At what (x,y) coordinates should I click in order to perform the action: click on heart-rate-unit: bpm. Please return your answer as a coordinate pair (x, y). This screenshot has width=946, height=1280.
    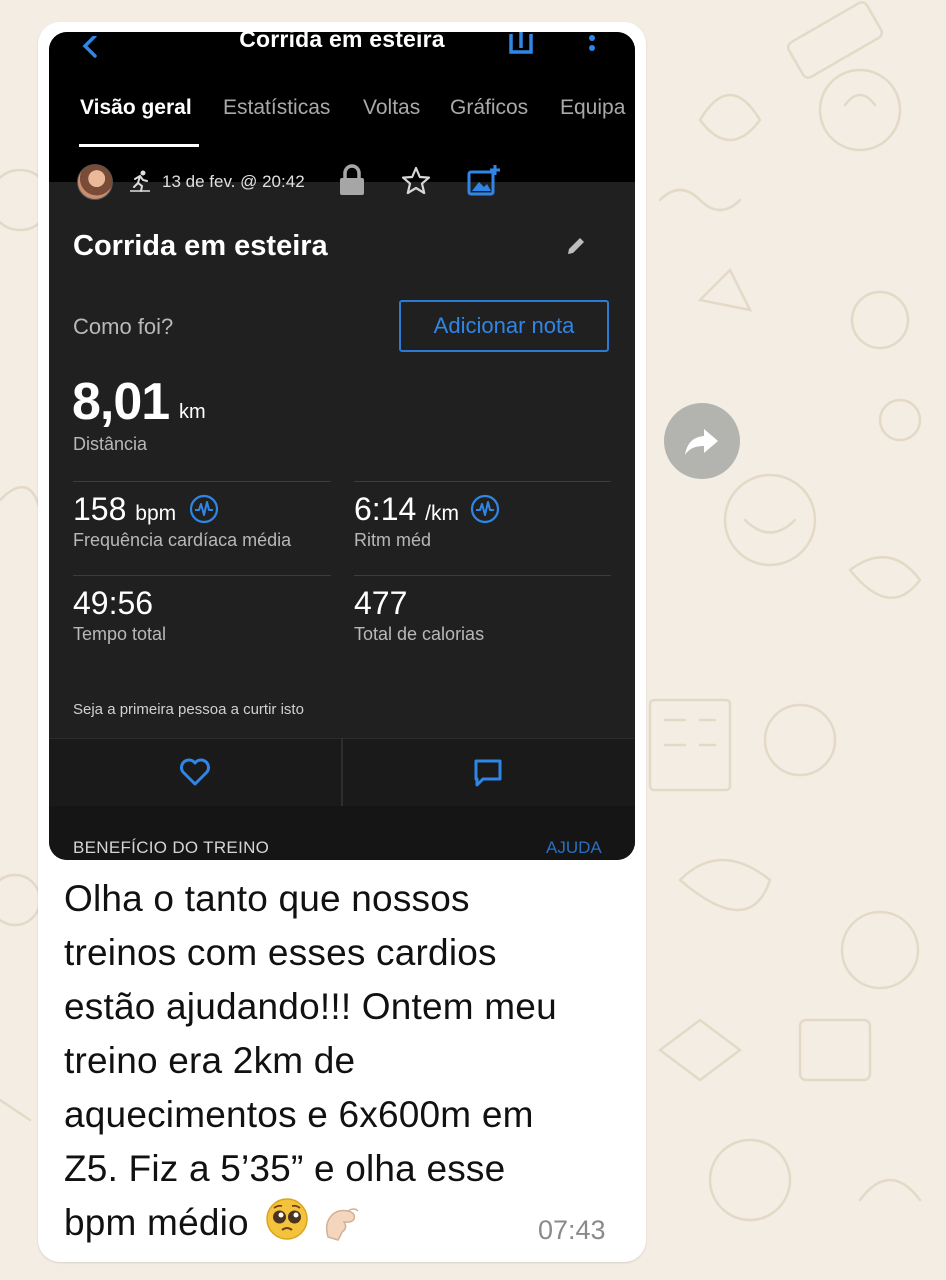
    Looking at the image, I should click on (156, 513).